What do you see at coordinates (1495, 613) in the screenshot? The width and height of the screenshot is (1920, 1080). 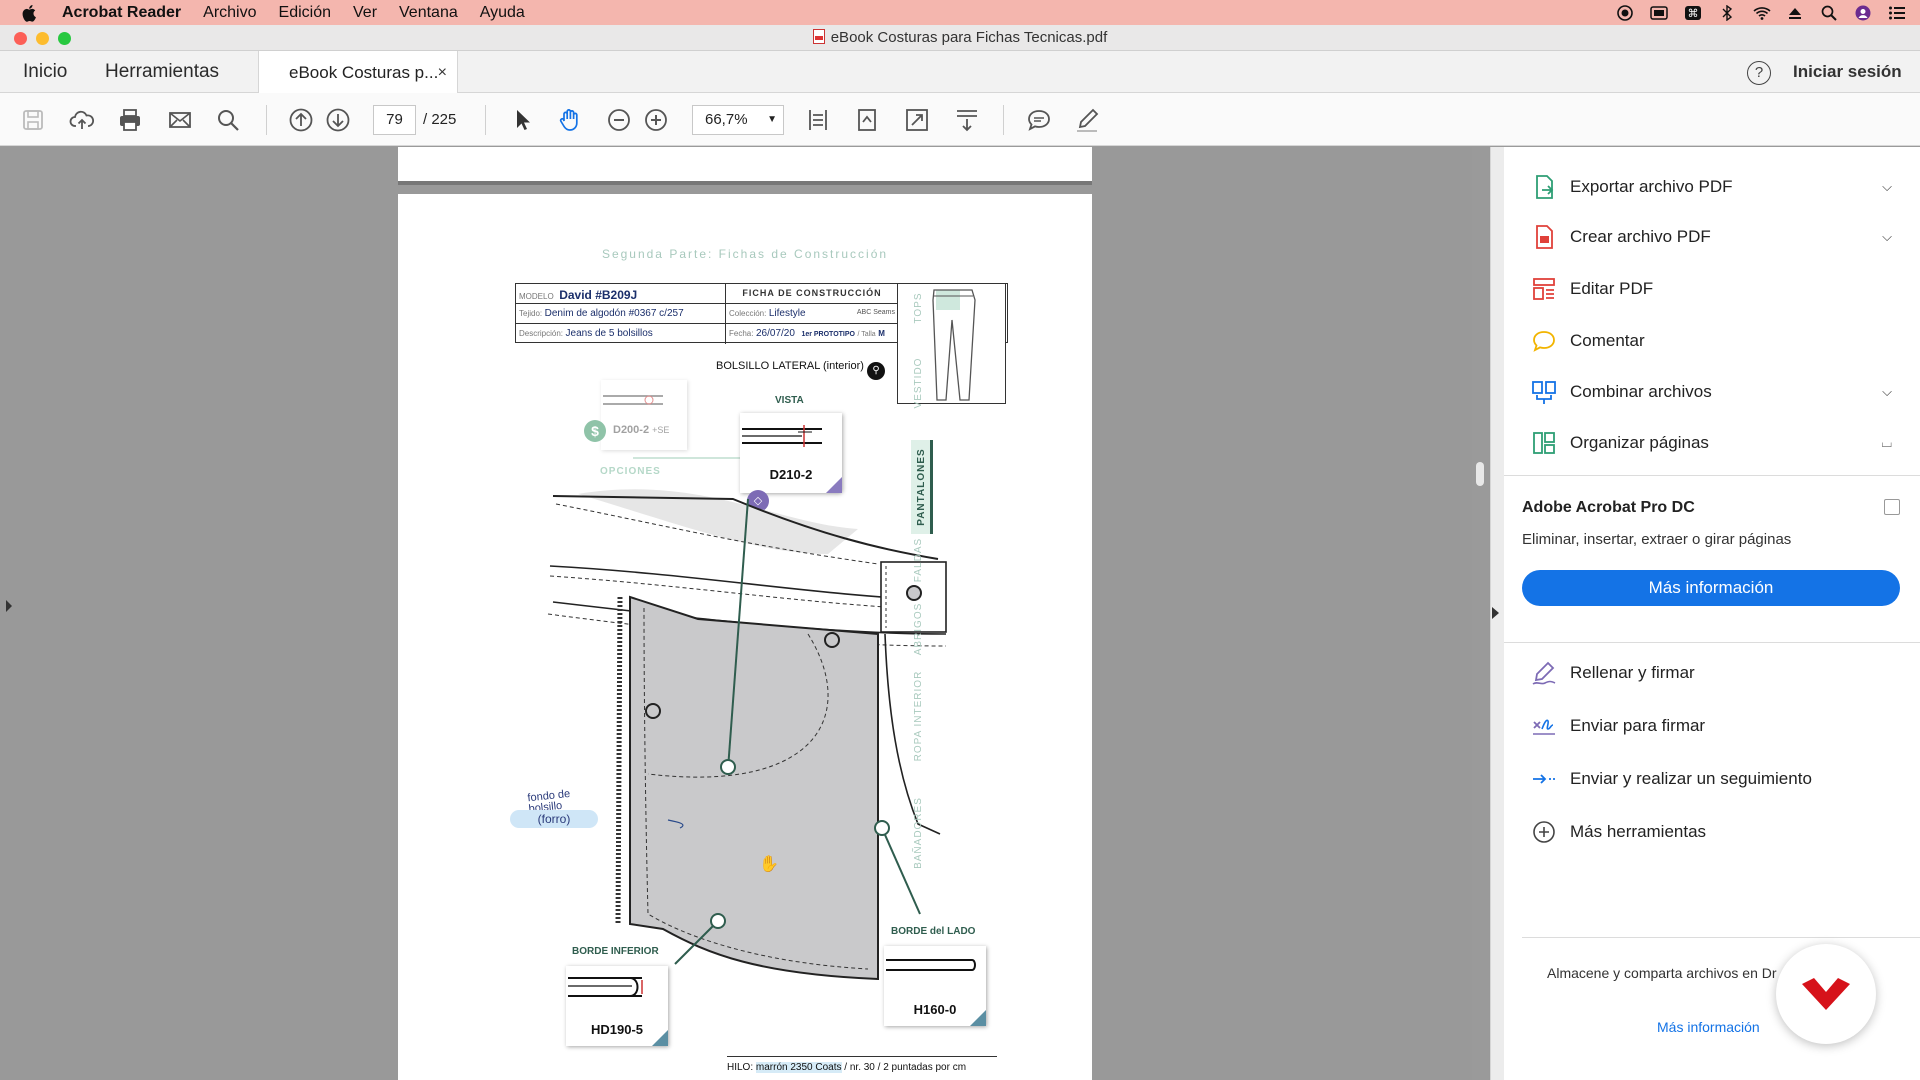 I see `right-pane-toggle-icon` at bounding box center [1495, 613].